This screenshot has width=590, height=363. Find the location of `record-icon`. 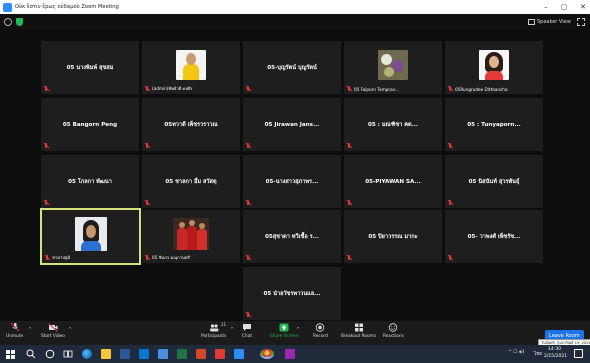

record-icon is located at coordinates (320, 327).